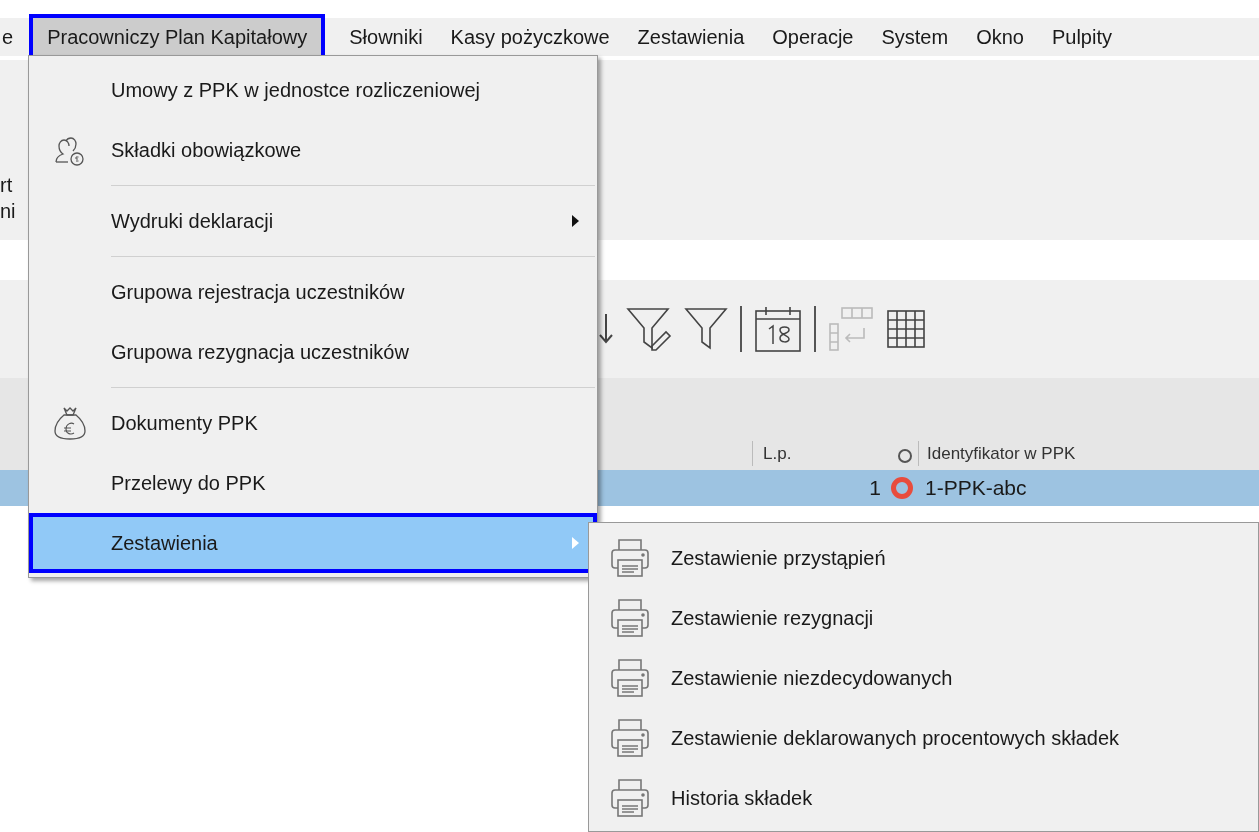 This screenshot has height=832, width=1259. Describe the element at coordinates (812, 678) in the screenshot. I see `submenu-item-label: Zestawienie niezdecydowanych` at that location.